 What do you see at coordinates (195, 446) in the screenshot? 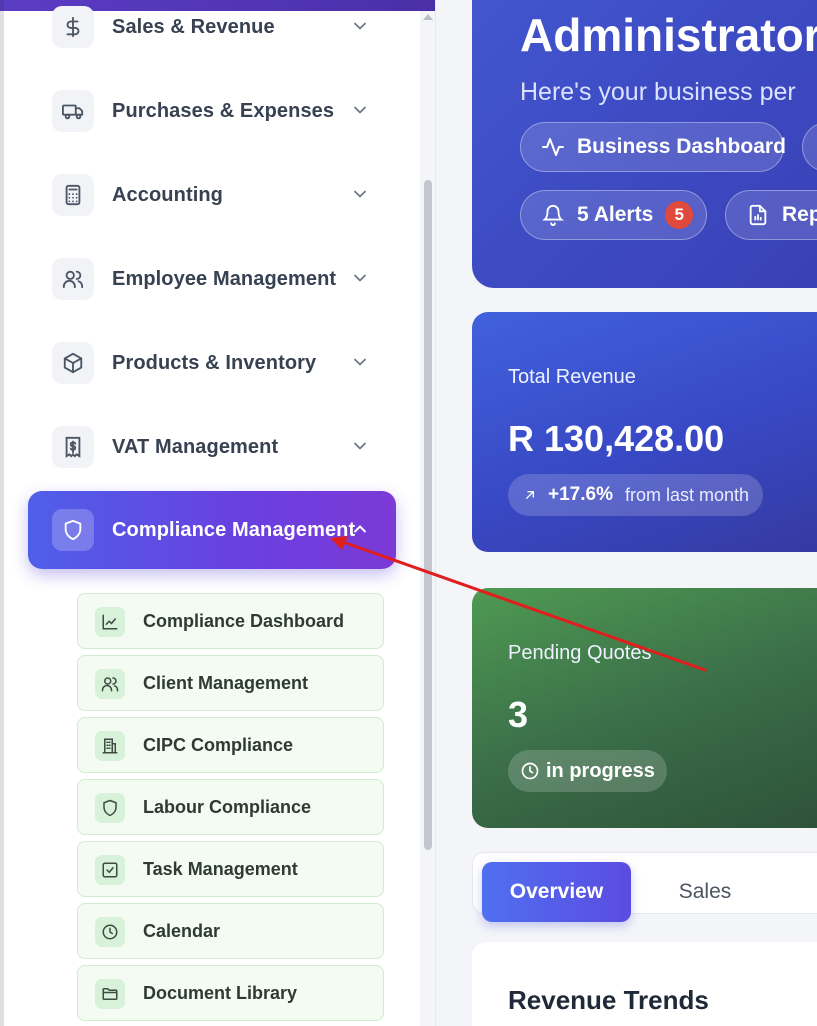
I see `sidebar-item-label: VAT Management` at bounding box center [195, 446].